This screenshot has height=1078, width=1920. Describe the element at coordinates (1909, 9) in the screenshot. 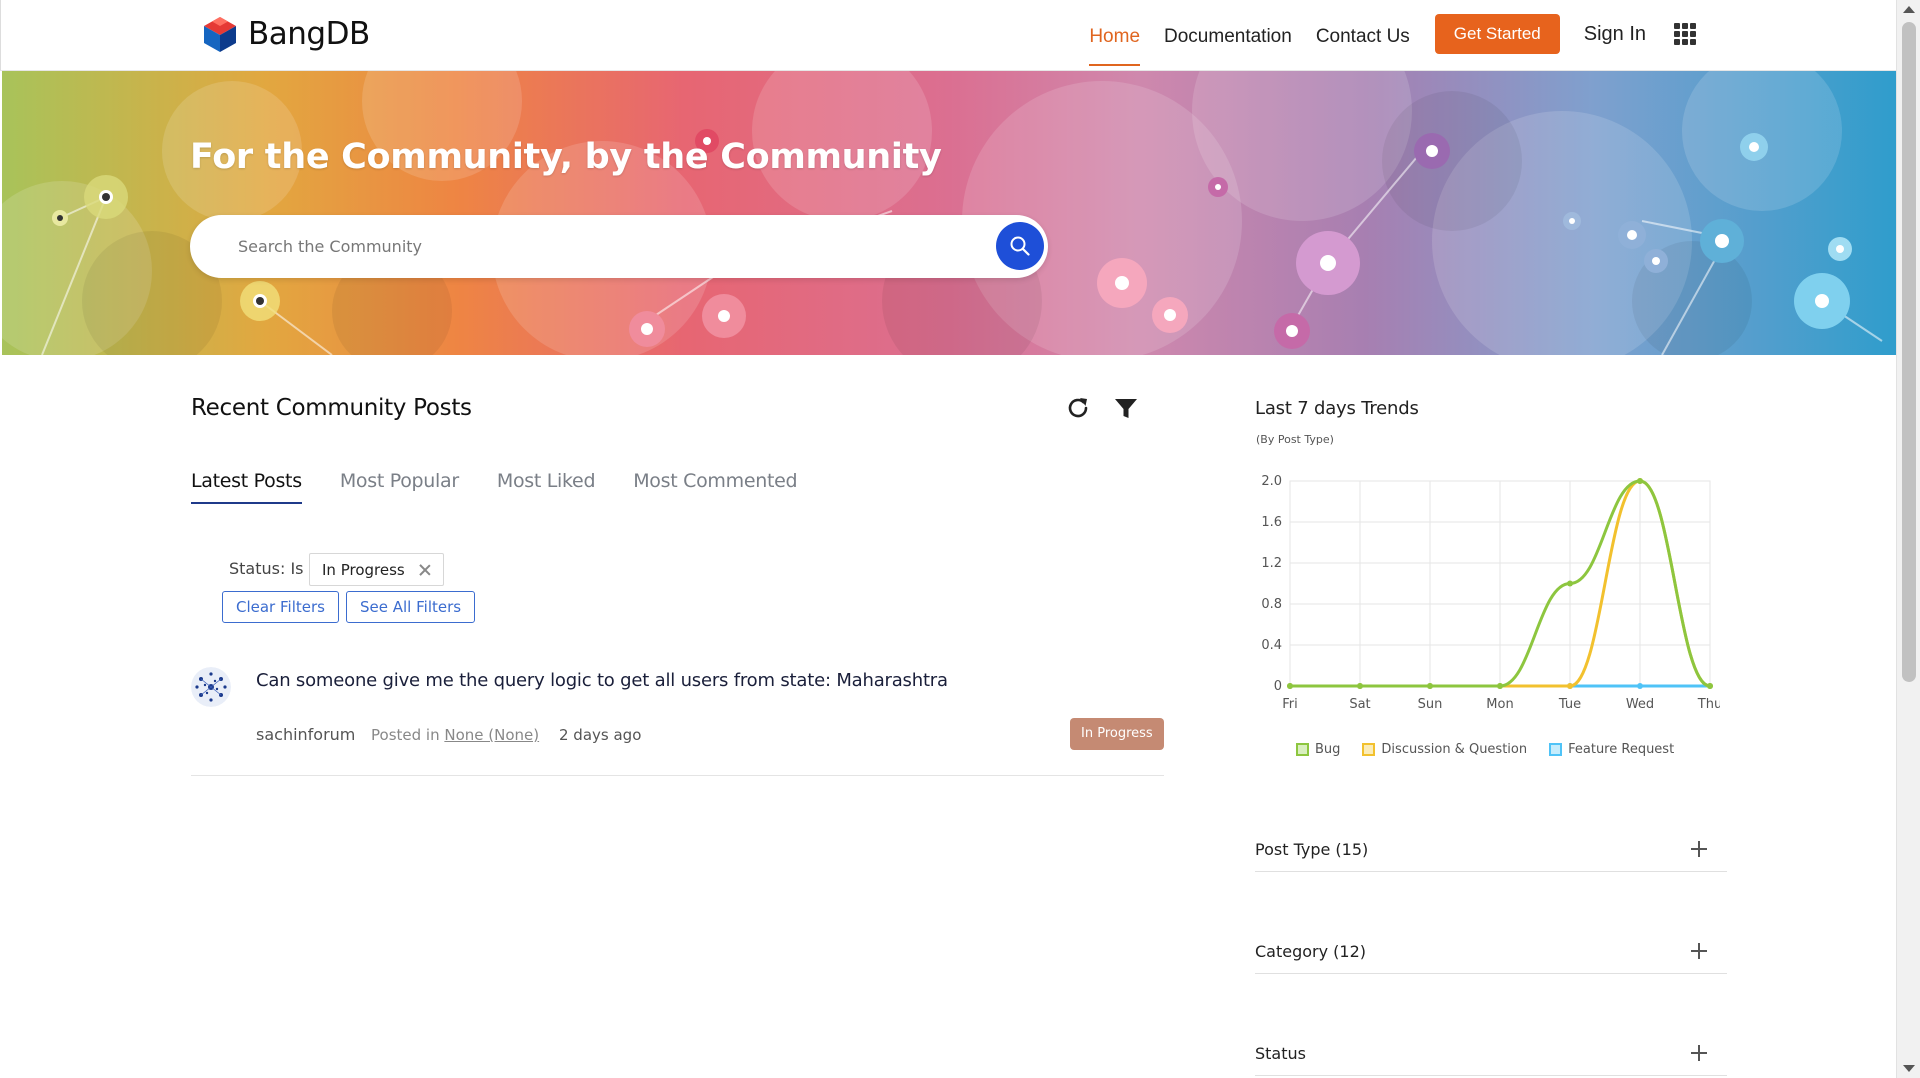

I see `scroll-up-arrow-icon` at that location.